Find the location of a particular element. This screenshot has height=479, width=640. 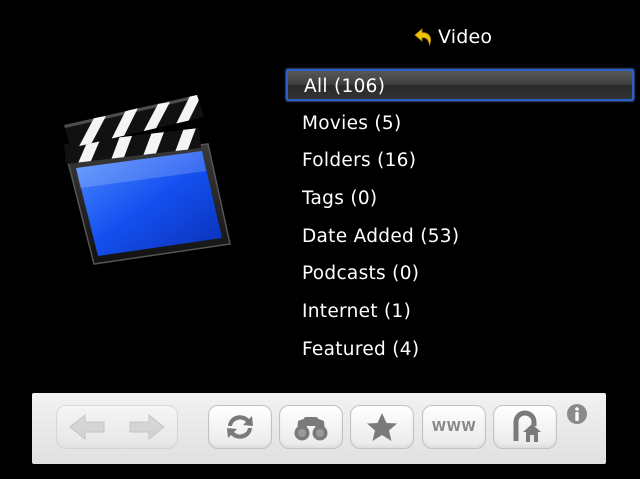

menu-item-date-added: Date Added (53) is located at coordinates (460, 239).